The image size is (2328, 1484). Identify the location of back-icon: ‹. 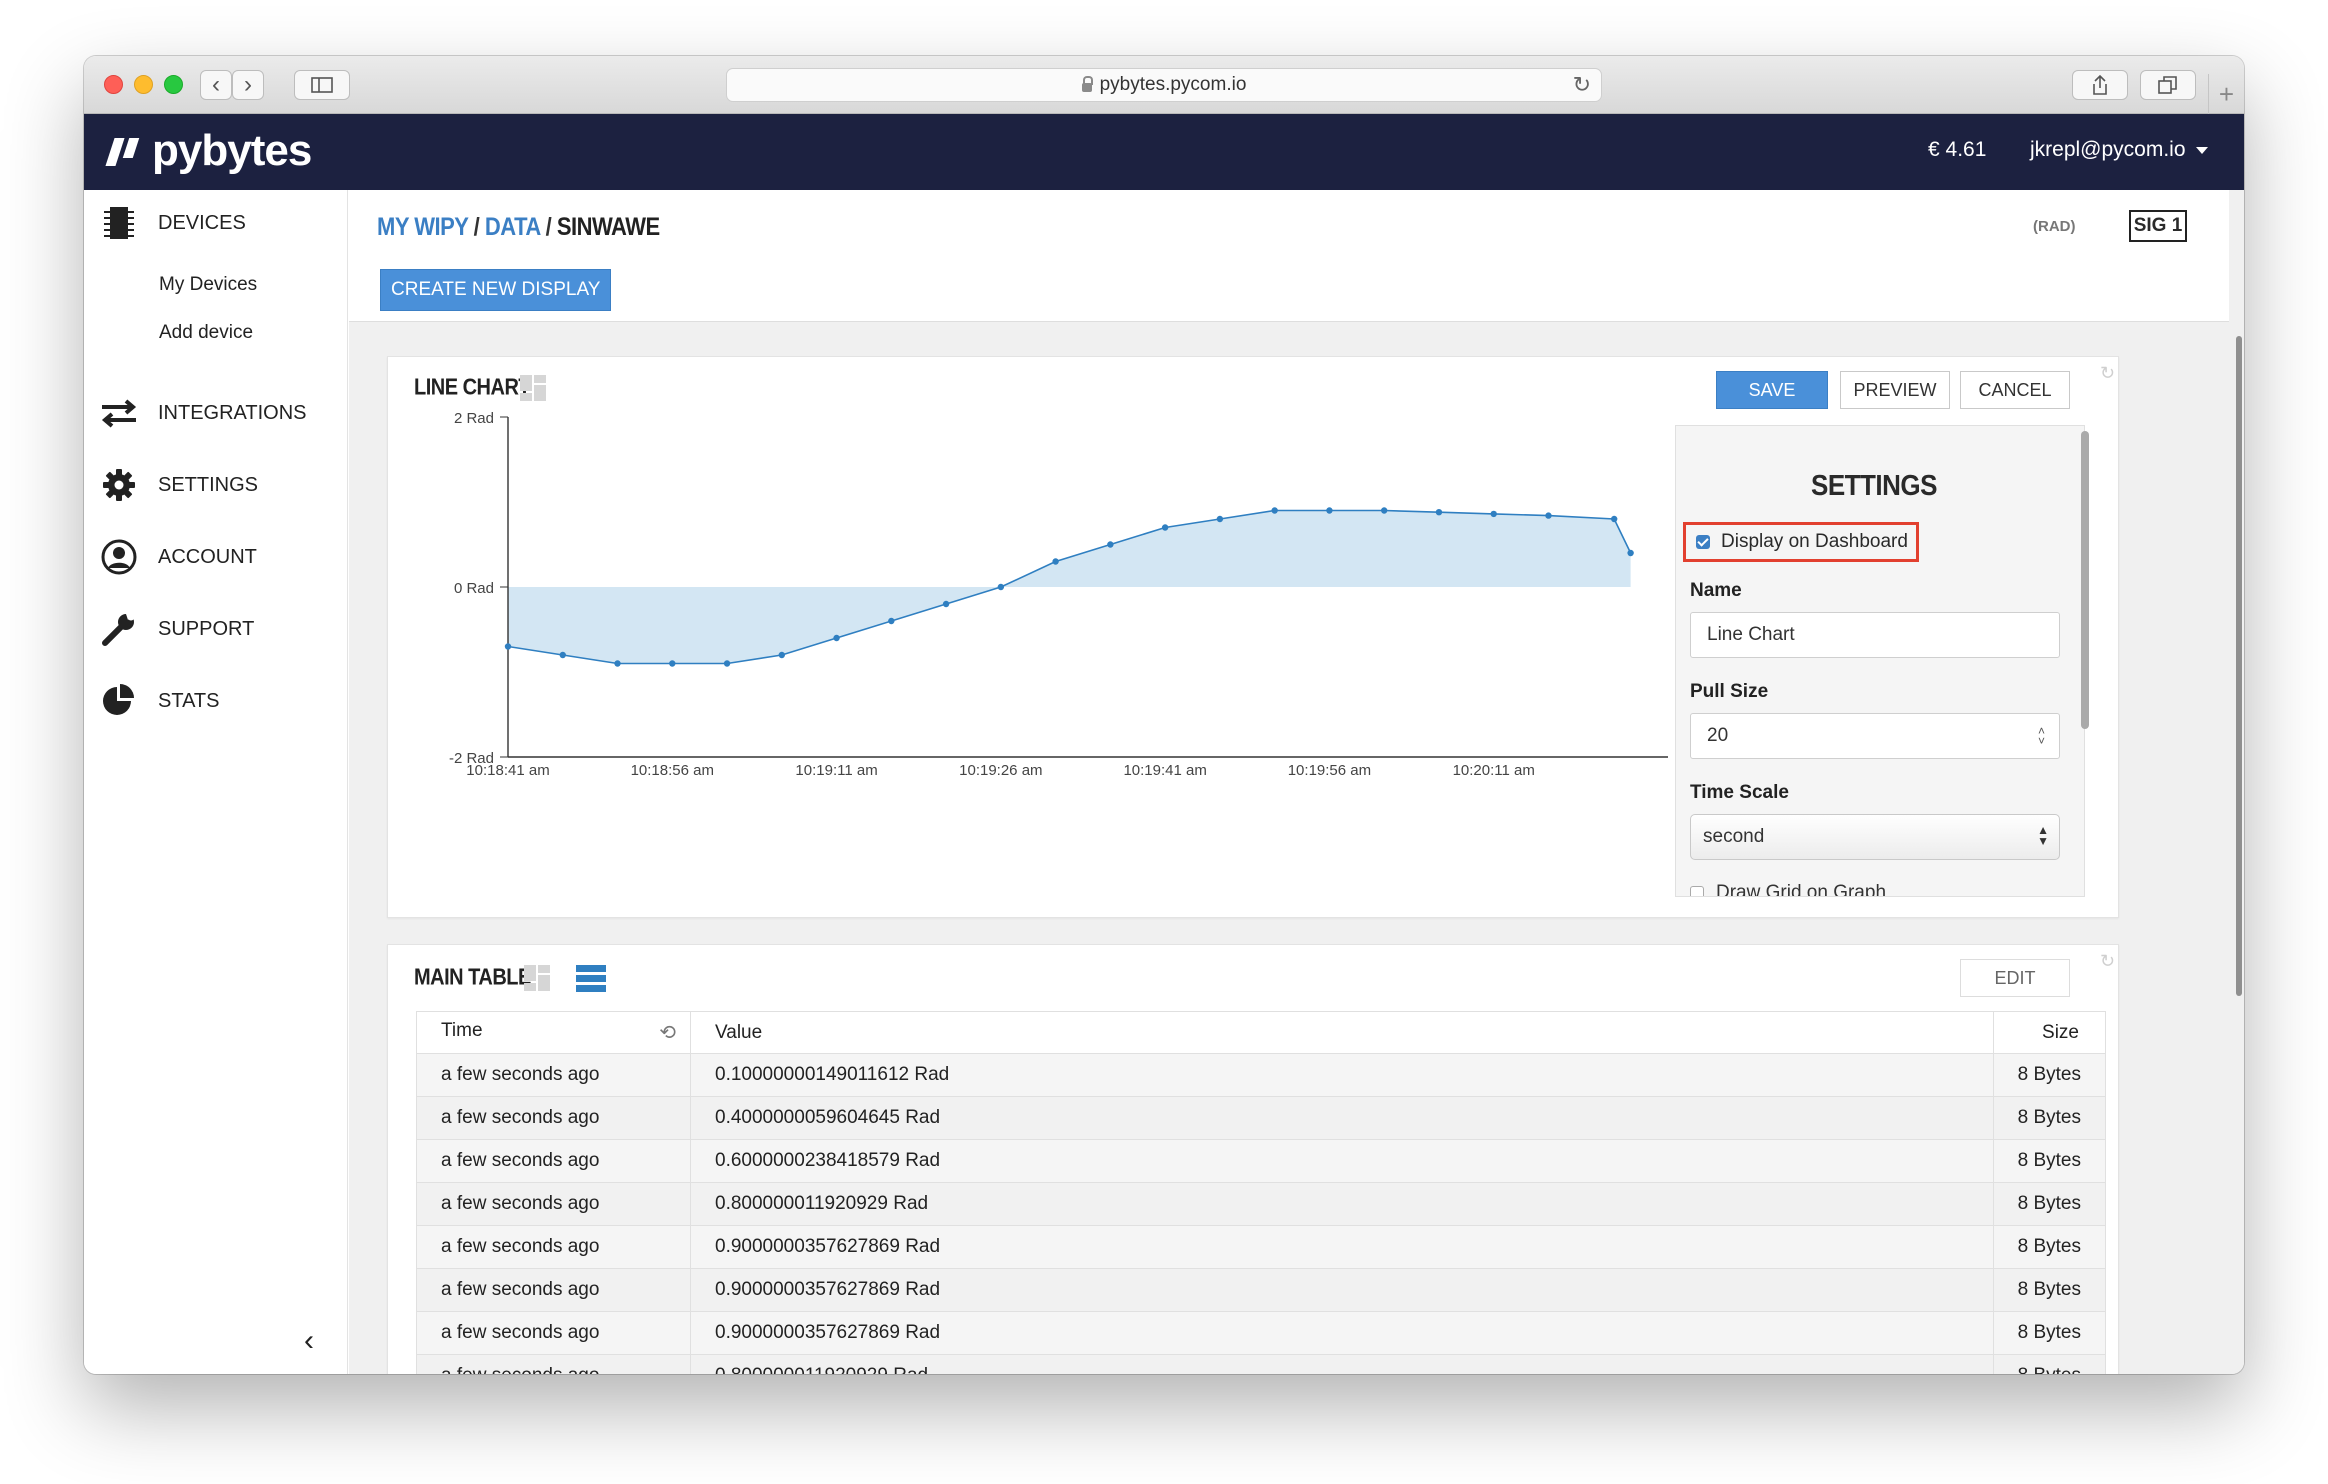
(216, 85).